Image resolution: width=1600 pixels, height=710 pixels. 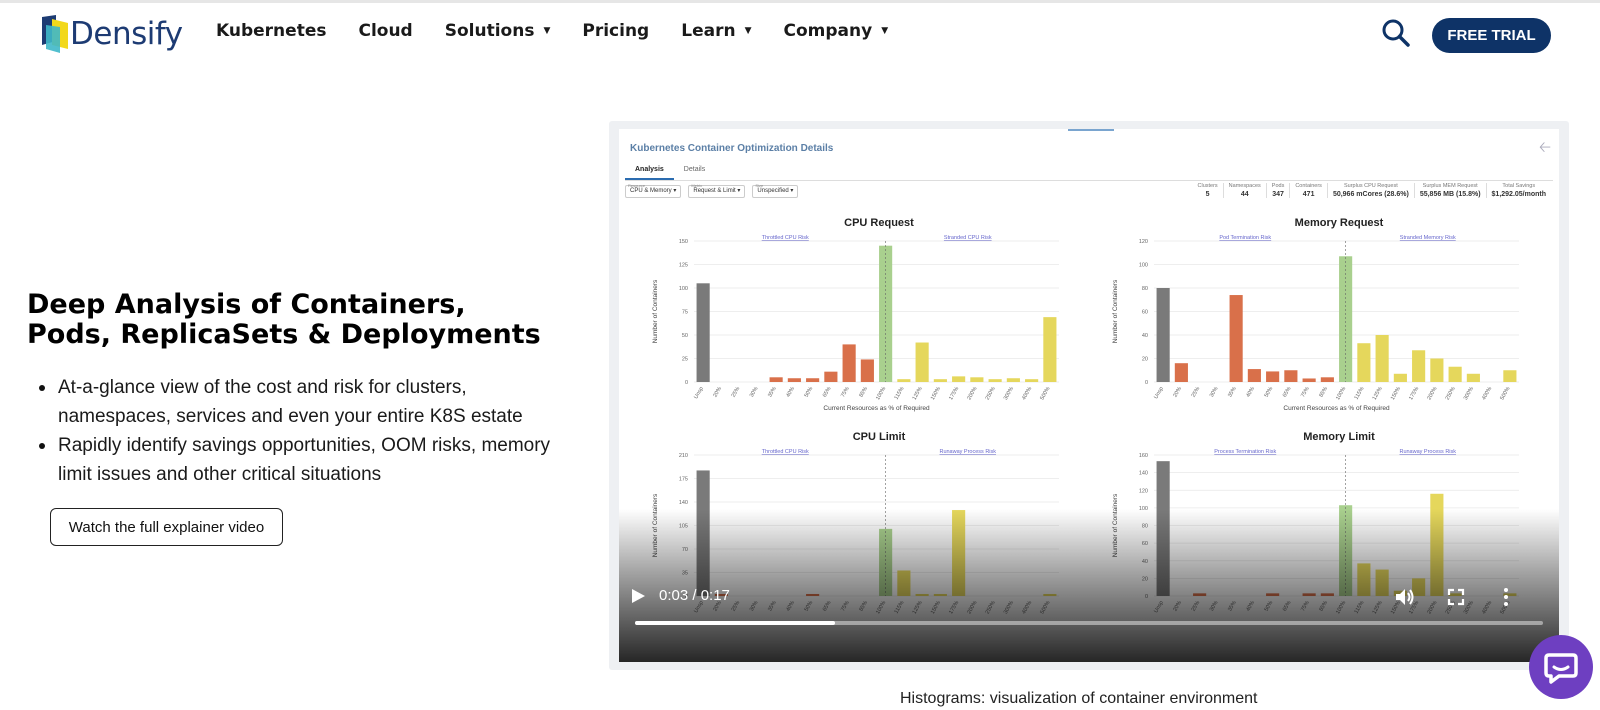 What do you see at coordinates (1145, 562) in the screenshot?
I see `y-tick-label: 40` at bounding box center [1145, 562].